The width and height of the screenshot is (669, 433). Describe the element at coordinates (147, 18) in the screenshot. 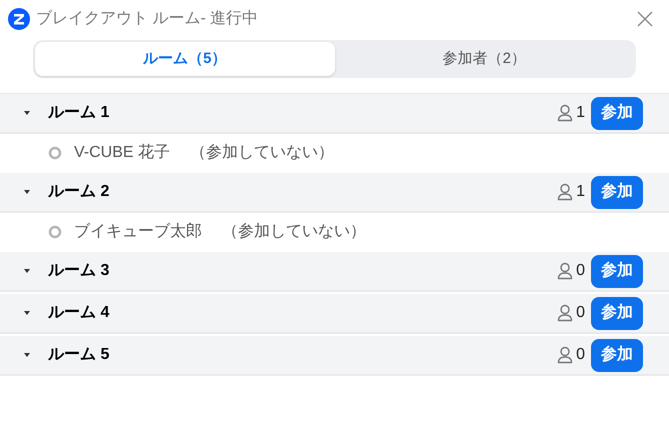

I see `window-title: ブレイクアウト ルーム- 進行中` at that location.